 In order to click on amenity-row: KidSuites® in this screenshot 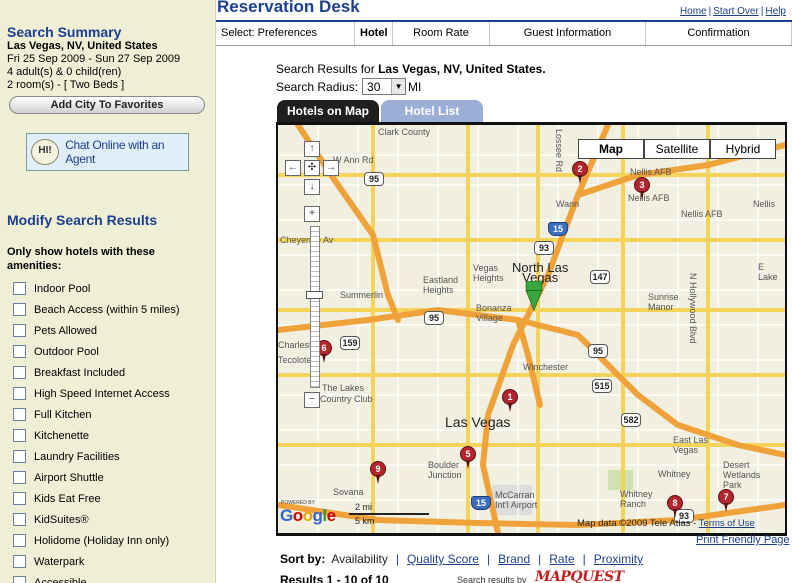, I will do `click(96, 519)`.